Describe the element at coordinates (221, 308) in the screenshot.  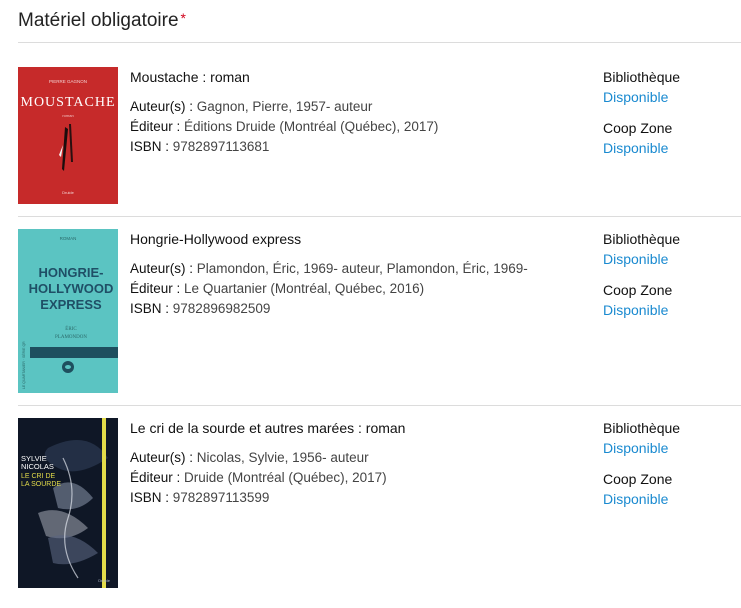
I see `isbn-value: 9782896982509` at that location.